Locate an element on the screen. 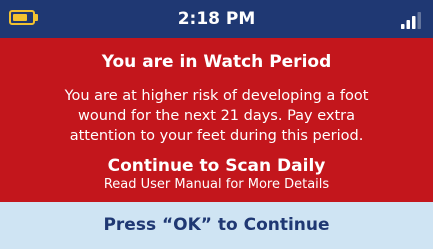 The image size is (433, 249). signal-strength-icon is located at coordinates (411, 20).